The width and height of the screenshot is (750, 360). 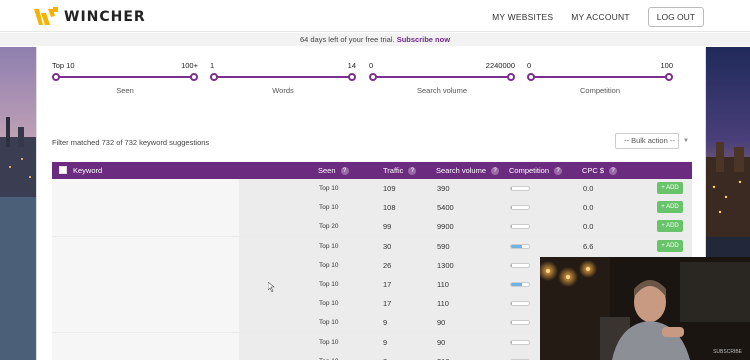 I want to click on bulk-action-select: -- Bulk action --, so click(x=647, y=141).